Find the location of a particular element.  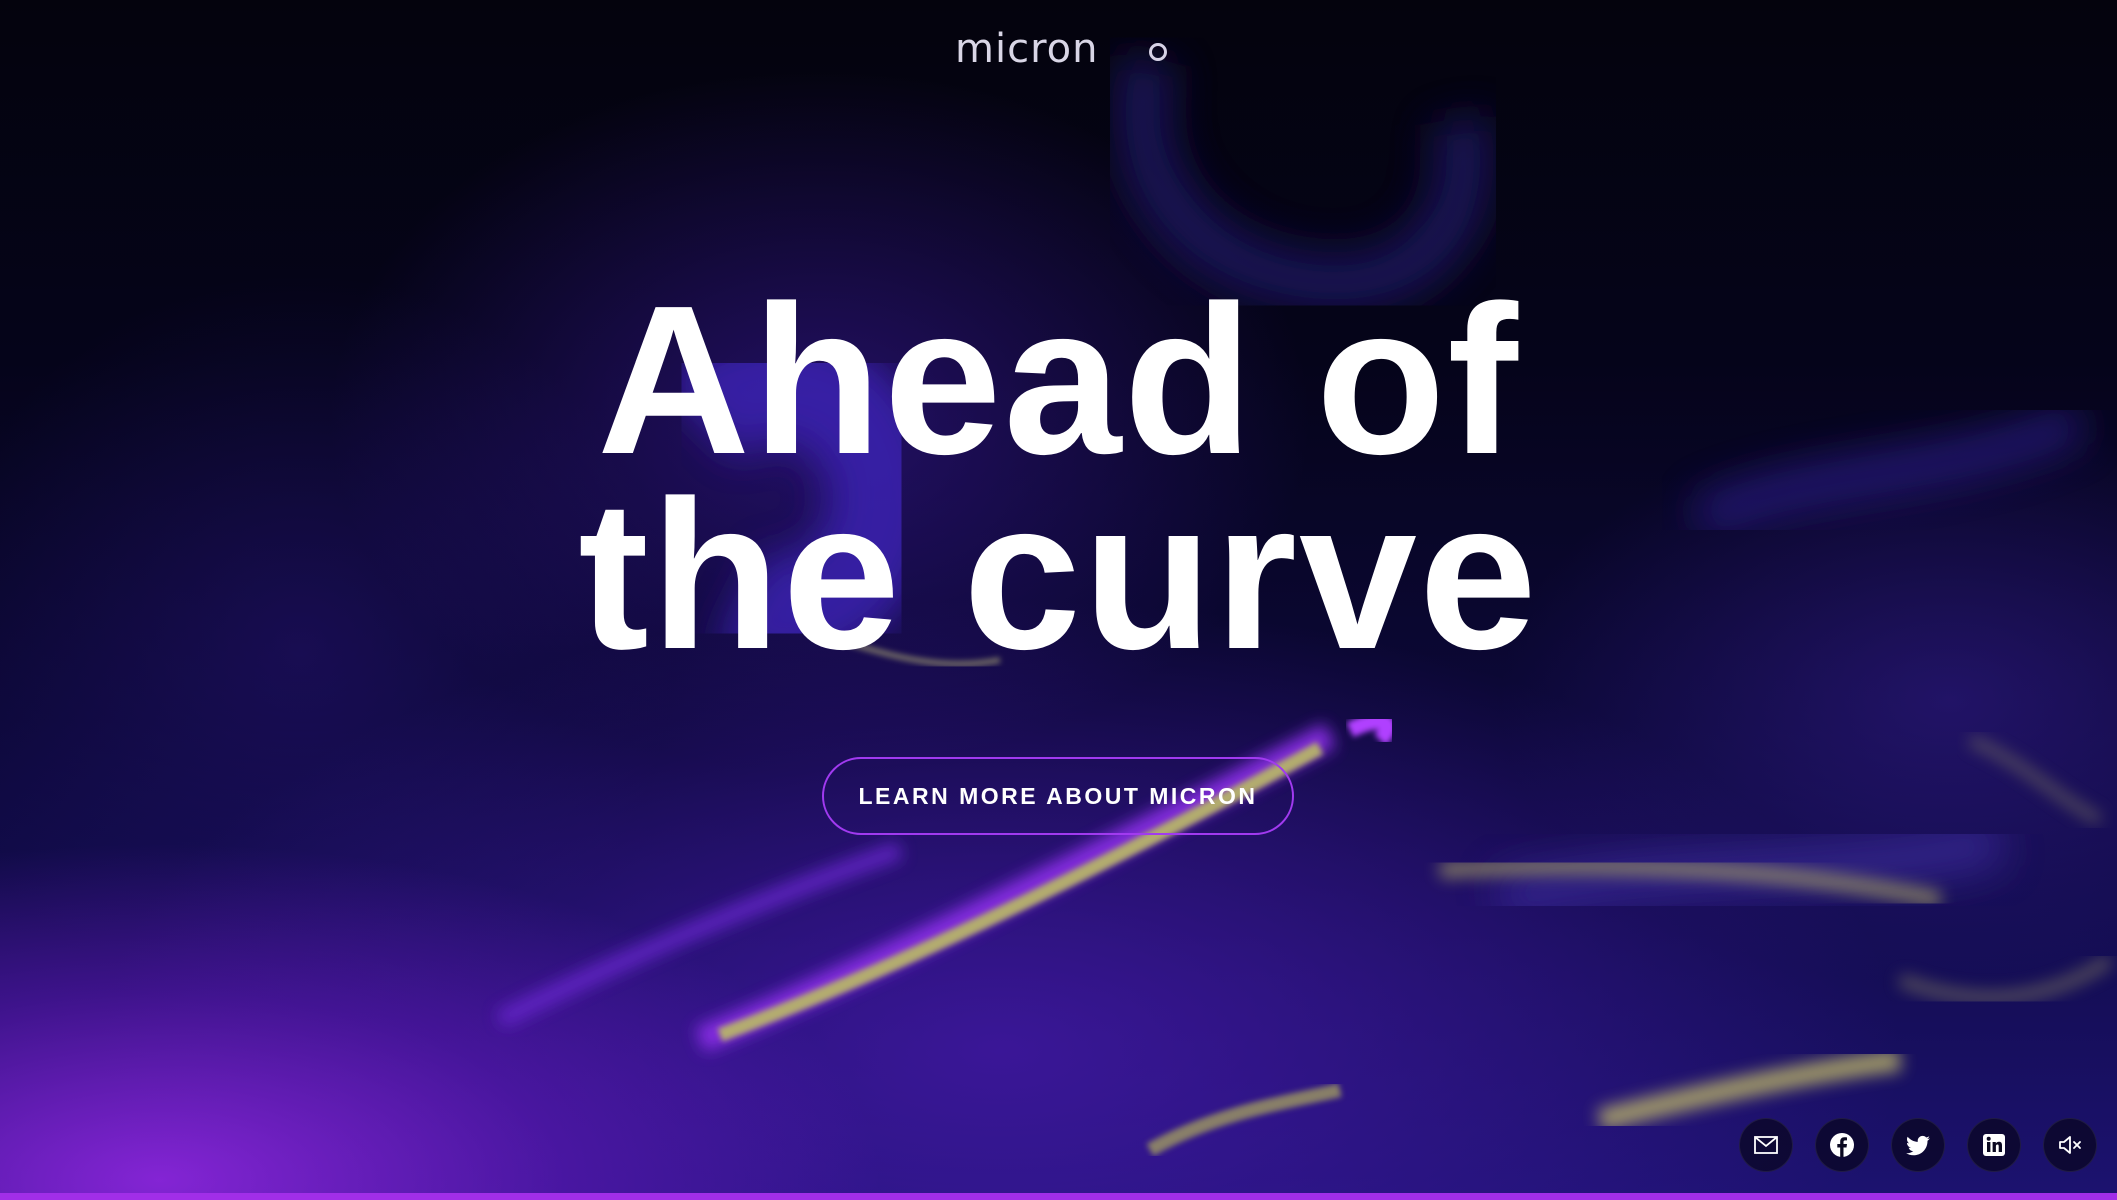

headline-line-2: the curve is located at coordinates (1058, 574).